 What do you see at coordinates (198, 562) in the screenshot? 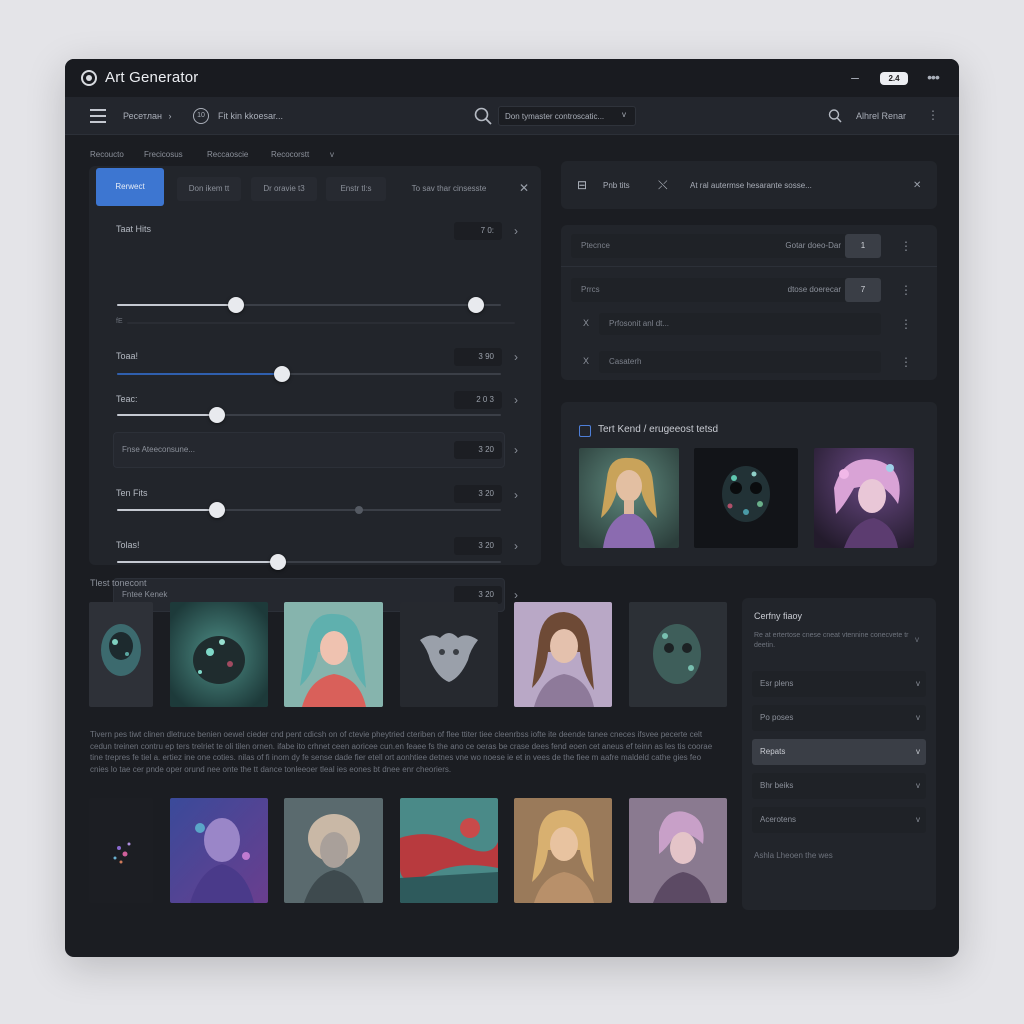
I see `slider-fill` at bounding box center [198, 562].